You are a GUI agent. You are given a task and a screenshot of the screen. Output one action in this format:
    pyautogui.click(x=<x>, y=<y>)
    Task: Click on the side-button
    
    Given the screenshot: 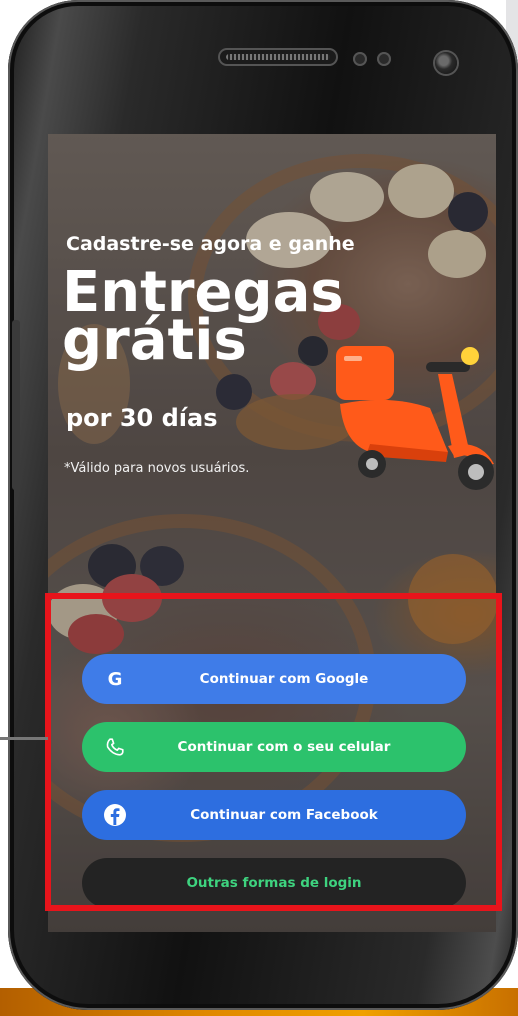 What is the action you would take?
    pyautogui.click(x=16, y=405)
    